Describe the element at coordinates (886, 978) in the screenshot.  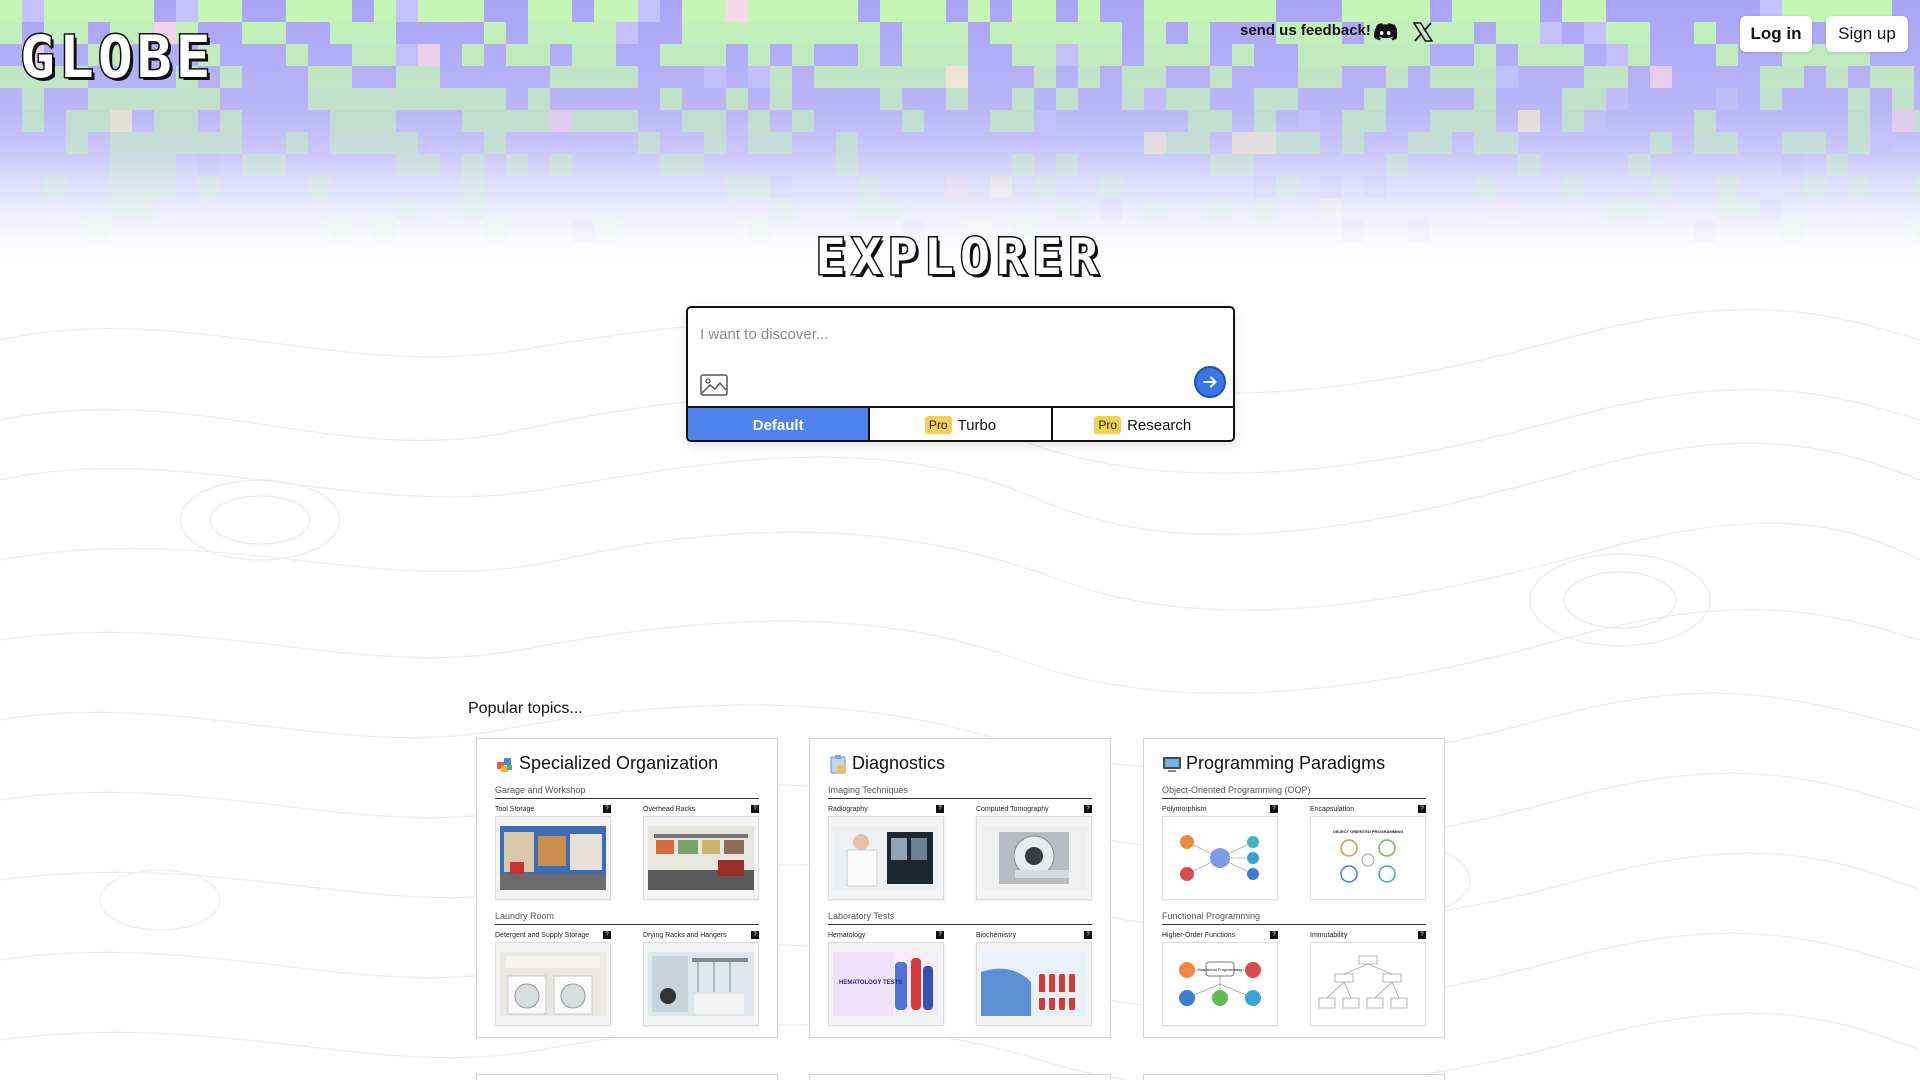
I see `topic-thumb: Hematology? HEMATOLOGY TESTS` at that location.